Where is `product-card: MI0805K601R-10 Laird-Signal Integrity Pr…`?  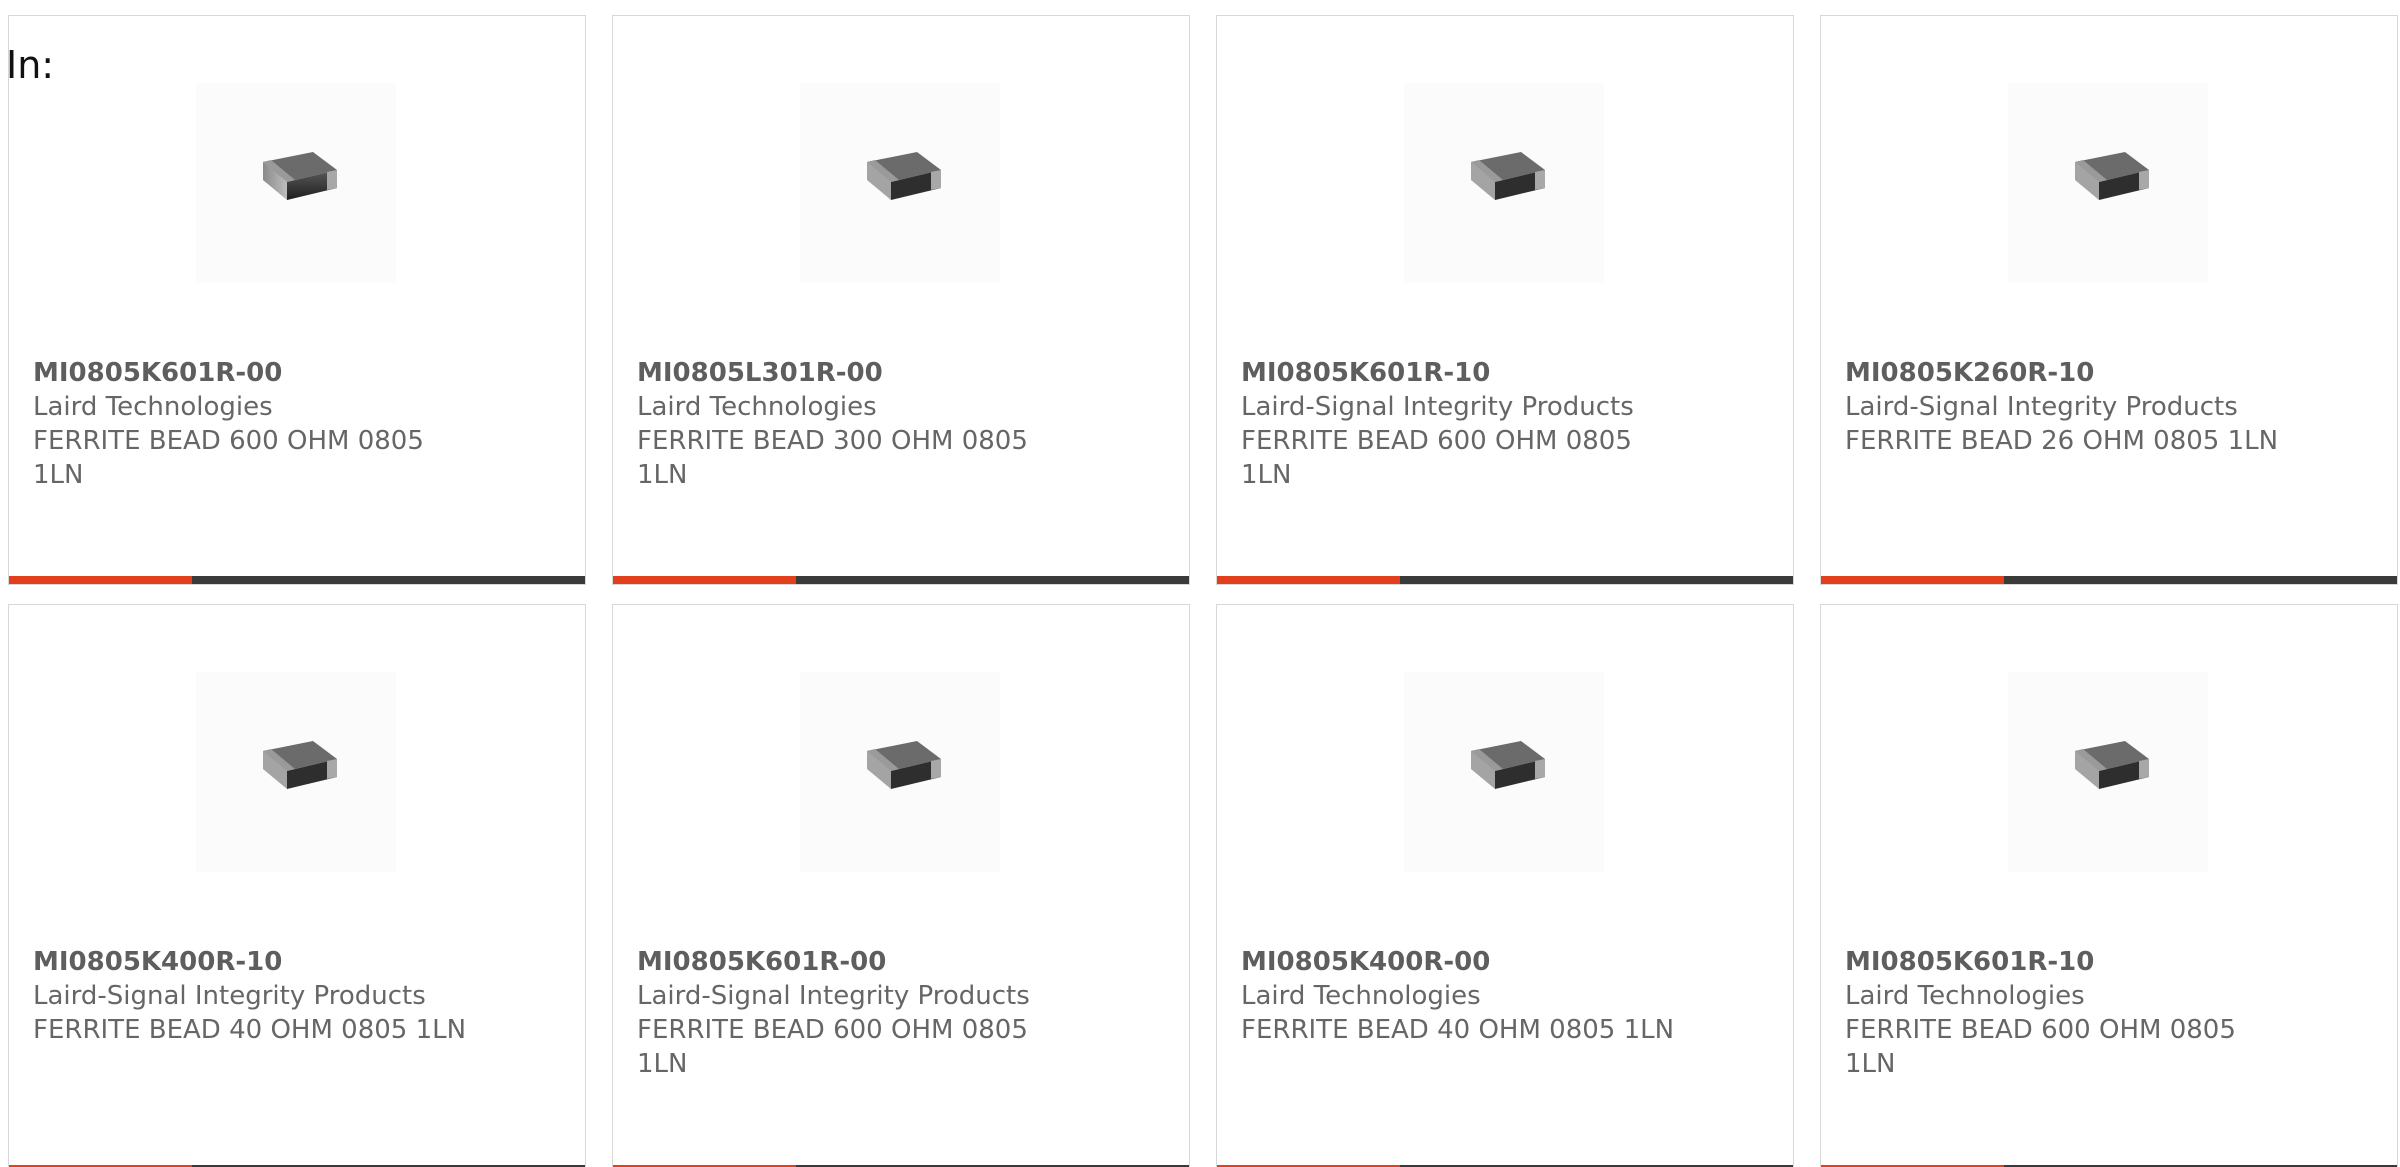
product-card: MI0805K601R-10 Laird-Signal Integrity Pr… is located at coordinates (1505, 300).